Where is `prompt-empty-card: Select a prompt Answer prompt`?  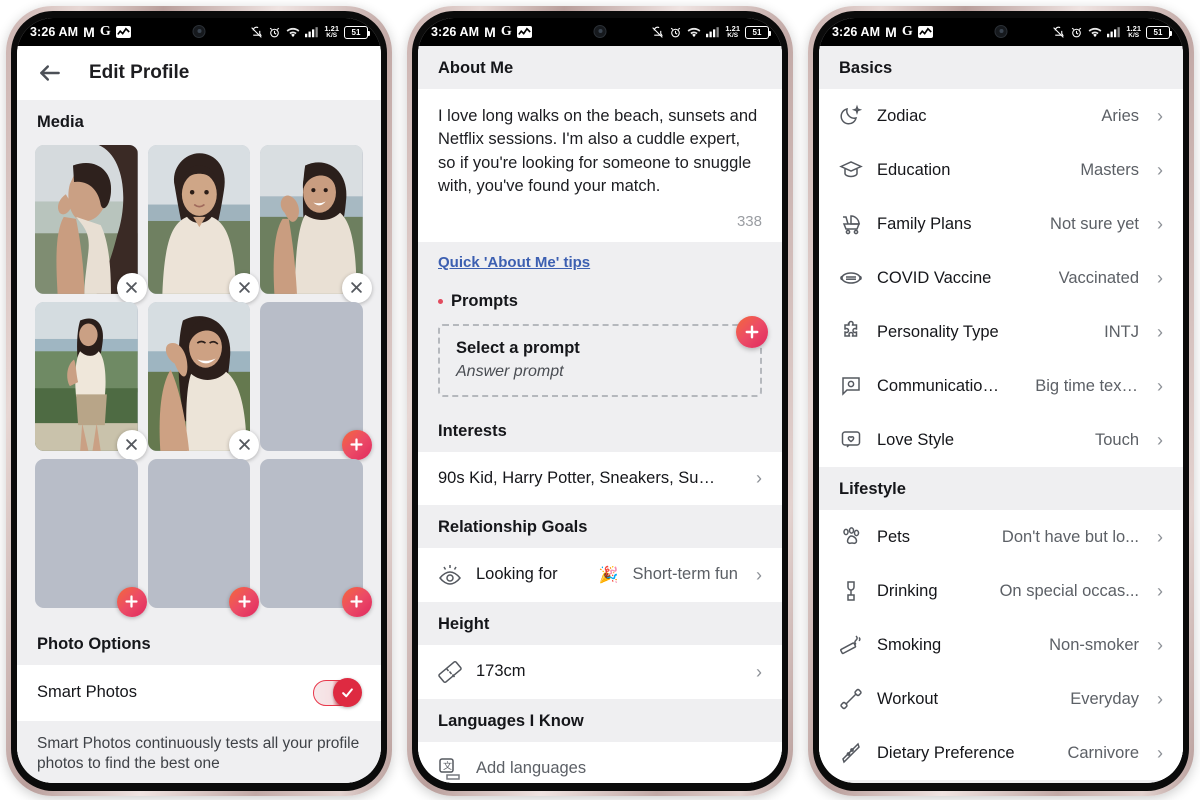 prompt-empty-card: Select a prompt Answer prompt is located at coordinates (600, 360).